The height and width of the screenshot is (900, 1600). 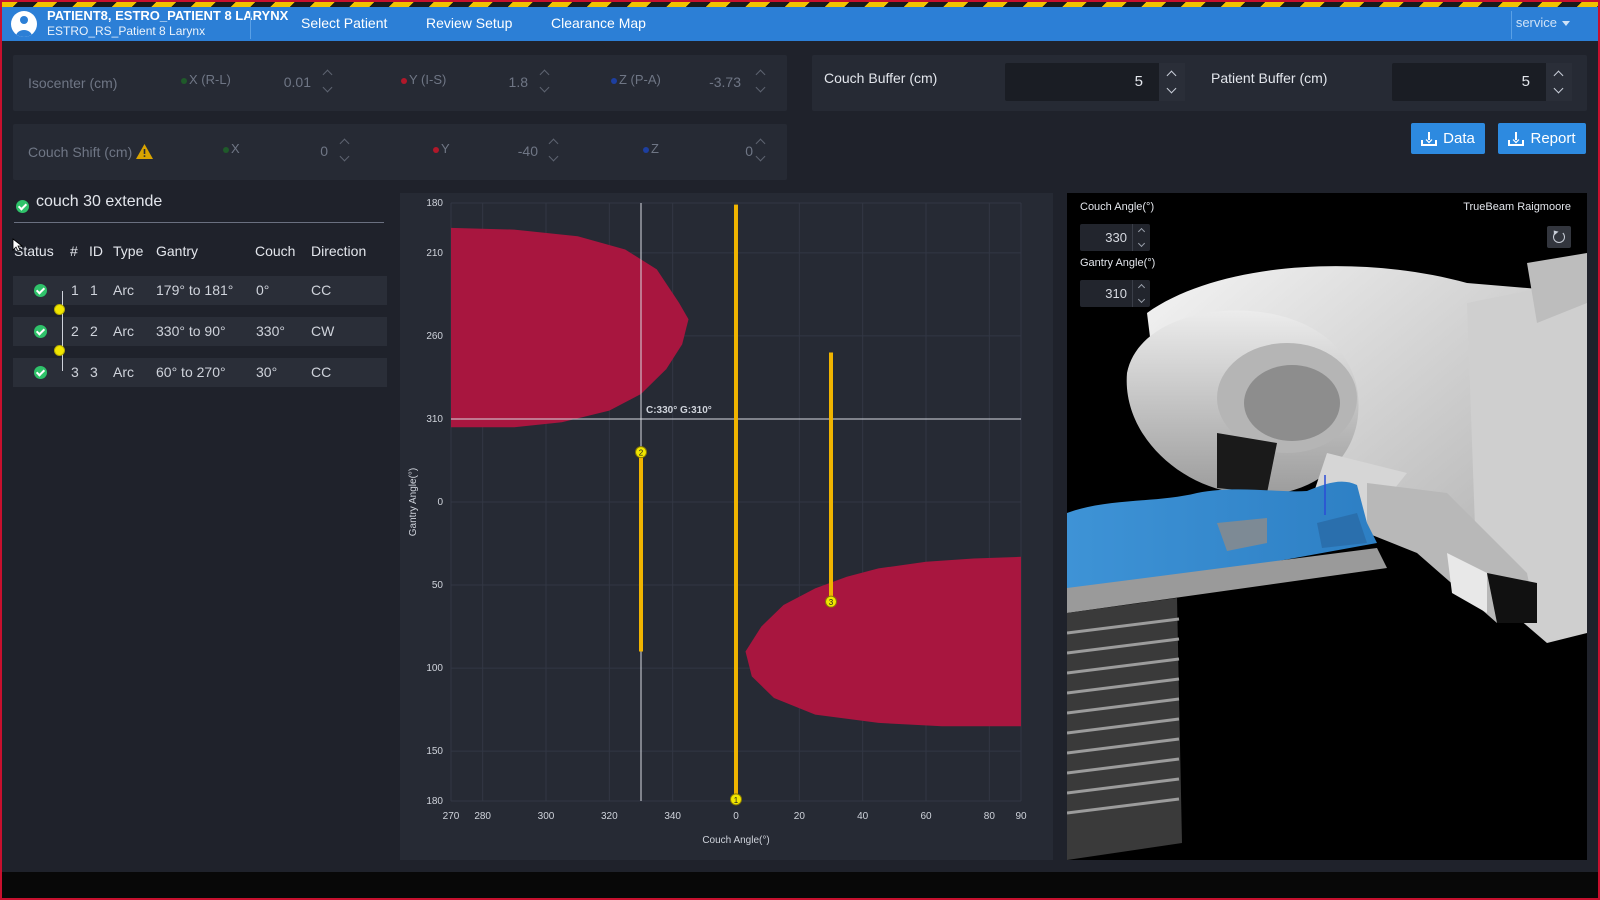 I want to click on viewport-couch-stepper, so click(x=1141, y=237).